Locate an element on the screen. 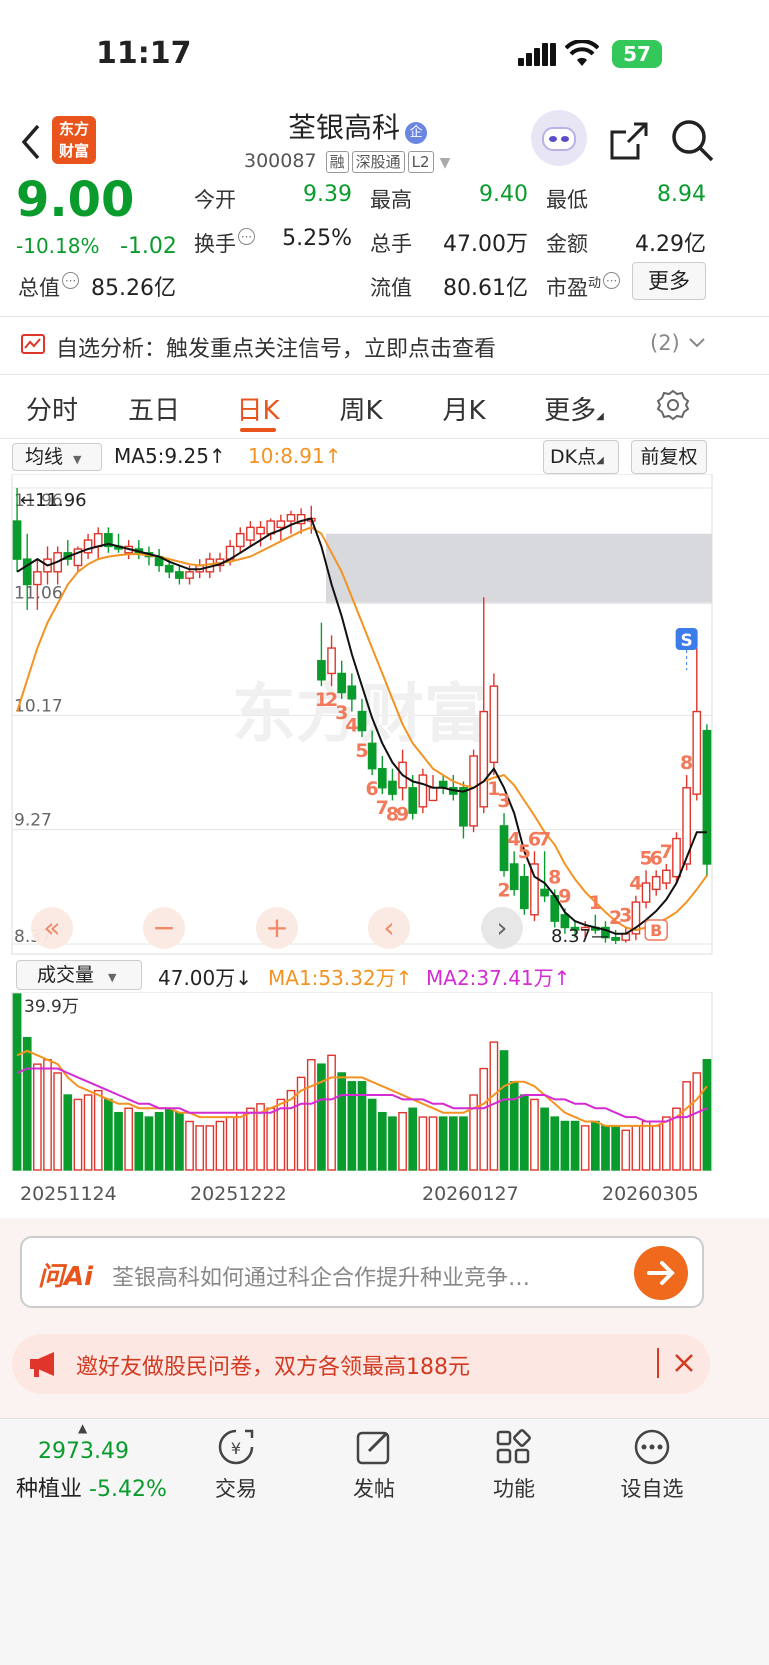 This screenshot has height=1665, width=769. tab-2: 日K is located at coordinates (258, 411).